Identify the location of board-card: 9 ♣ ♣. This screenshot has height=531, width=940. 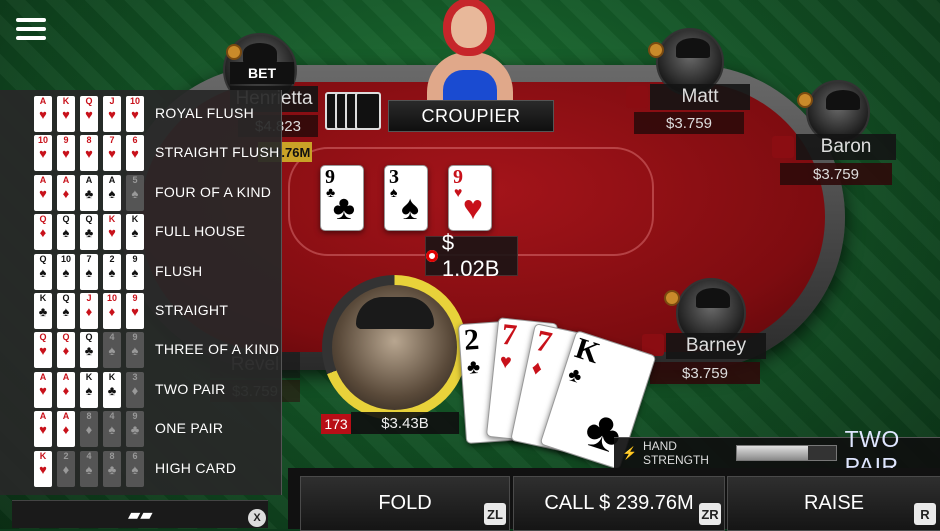
(342, 198).